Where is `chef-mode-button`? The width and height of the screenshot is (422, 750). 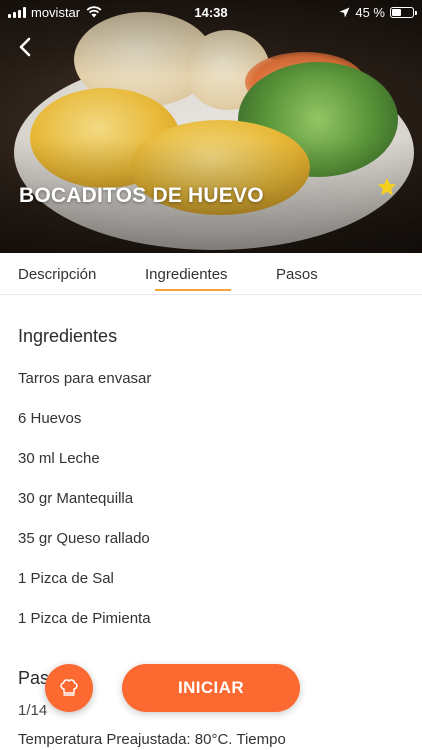 chef-mode-button is located at coordinates (69, 688).